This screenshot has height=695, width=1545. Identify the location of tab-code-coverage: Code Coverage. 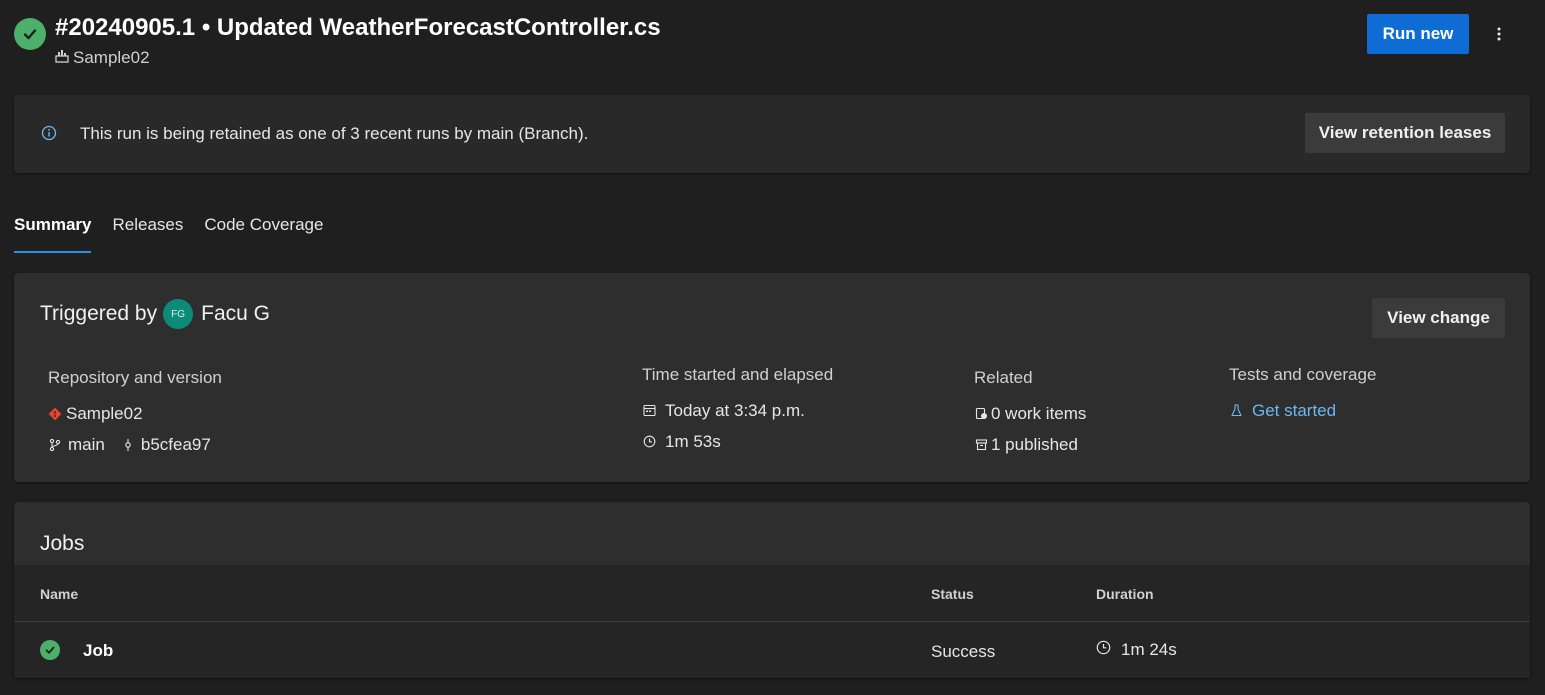
(268, 233).